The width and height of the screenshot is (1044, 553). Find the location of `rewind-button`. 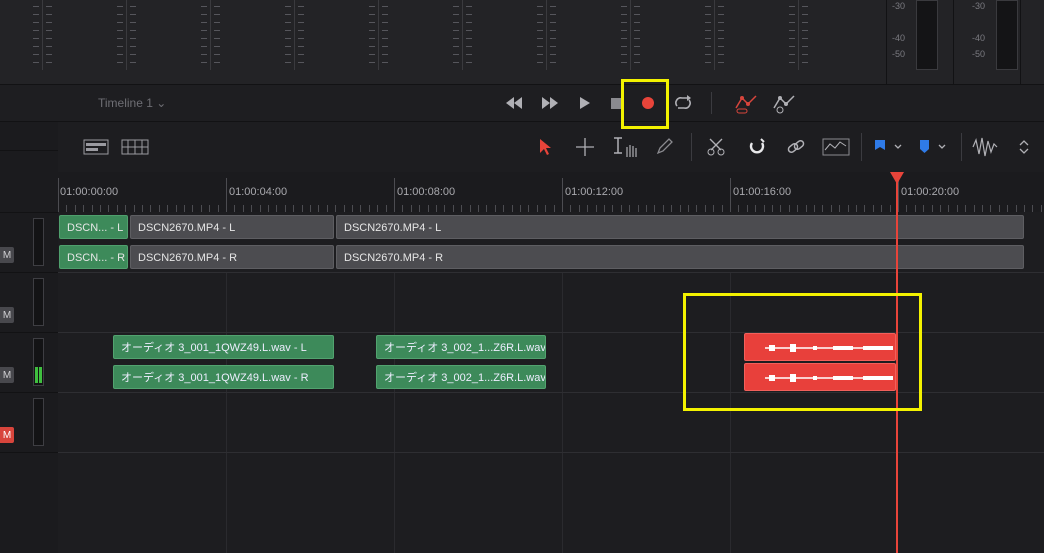

rewind-button is located at coordinates (514, 103).